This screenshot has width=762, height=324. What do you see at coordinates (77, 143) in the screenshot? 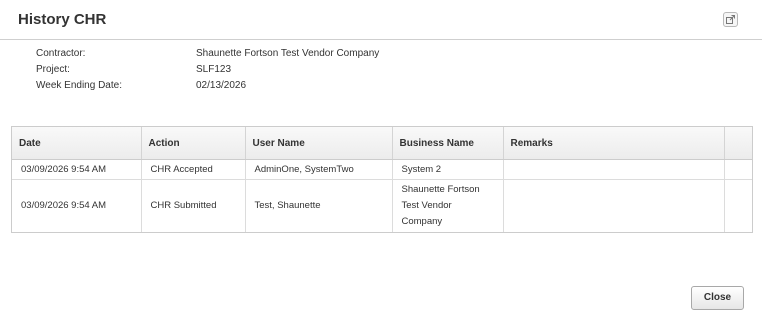
I see `column-header-date: Date` at bounding box center [77, 143].